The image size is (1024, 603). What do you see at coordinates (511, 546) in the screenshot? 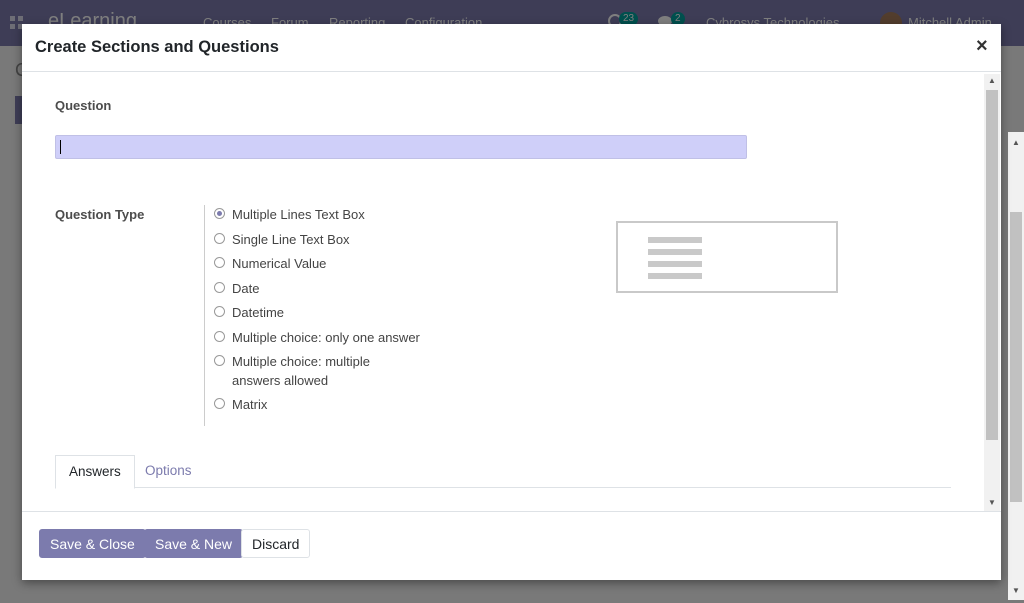
I see `modal-footer: Save & Close Save & New Discard` at bounding box center [511, 546].